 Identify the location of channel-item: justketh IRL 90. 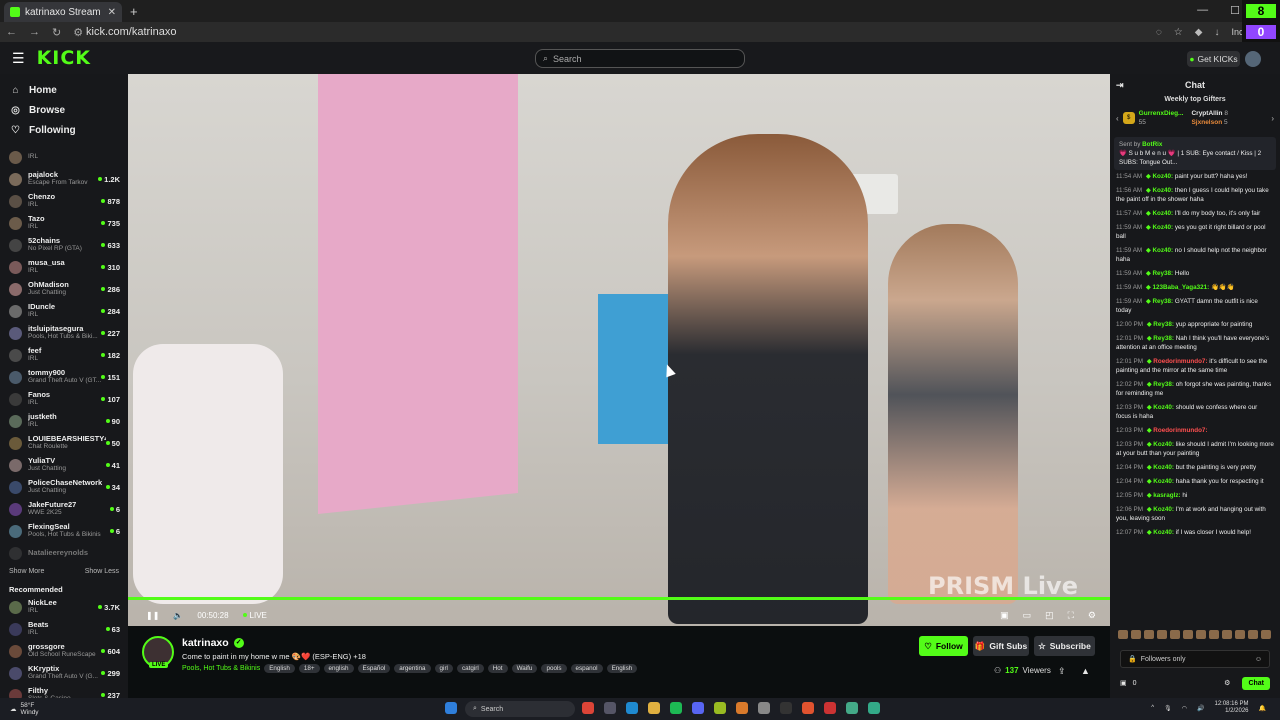
(64, 421).